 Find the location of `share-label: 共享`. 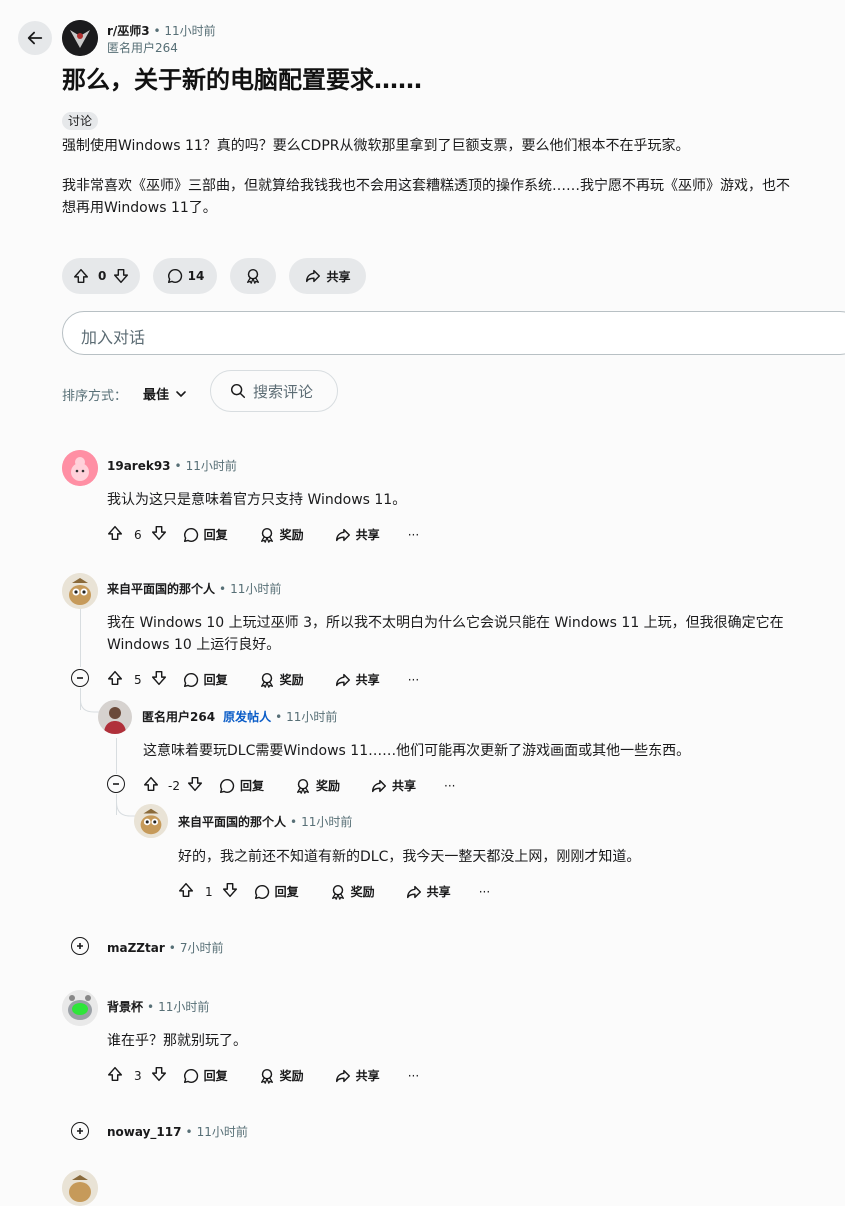

share-label: 共享 is located at coordinates (338, 276).